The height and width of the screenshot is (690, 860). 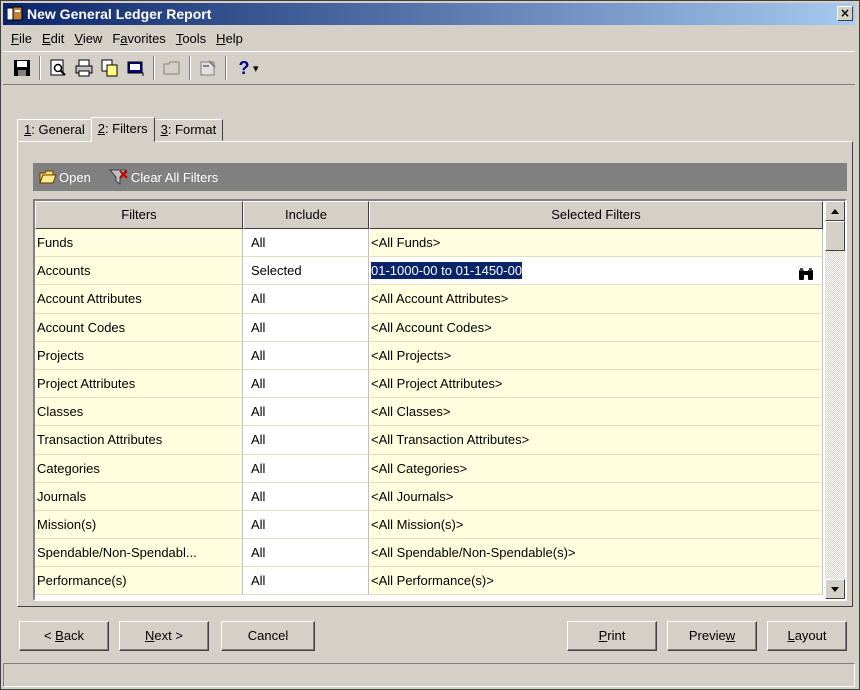 I want to click on export-icon, so click(x=136, y=68).